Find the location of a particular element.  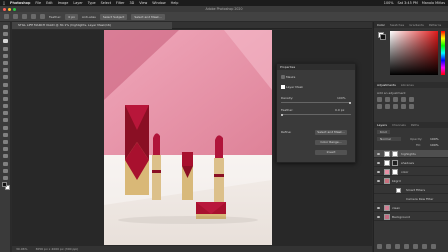

layer-row-highlights: highlights is located at coordinates (411, 154).